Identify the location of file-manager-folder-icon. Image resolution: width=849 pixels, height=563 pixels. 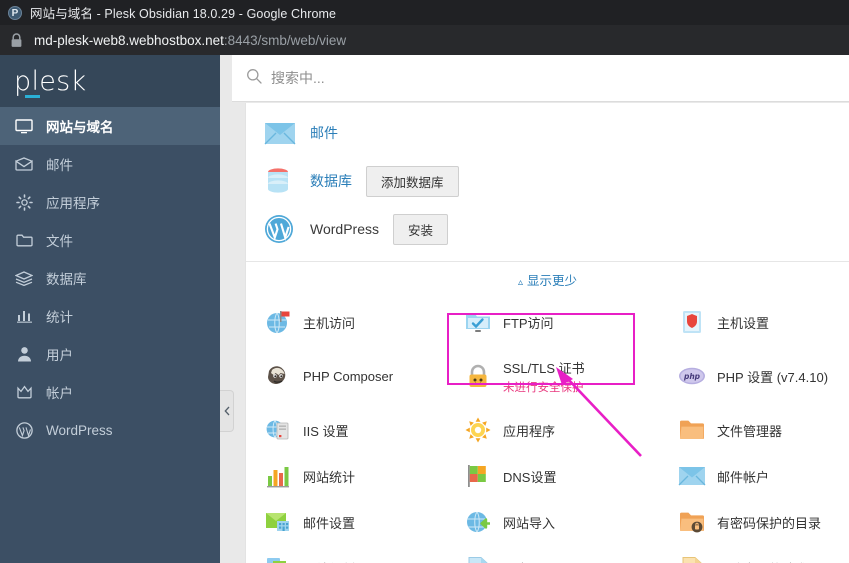
(692, 430).